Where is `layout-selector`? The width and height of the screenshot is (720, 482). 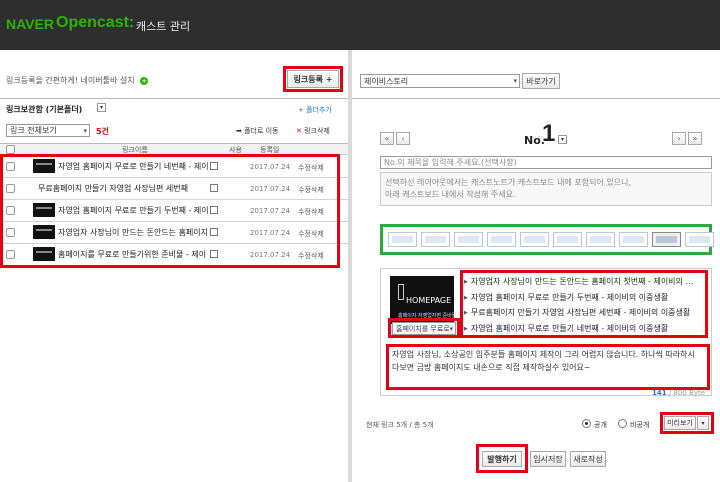 layout-selector is located at coordinates (547, 239).